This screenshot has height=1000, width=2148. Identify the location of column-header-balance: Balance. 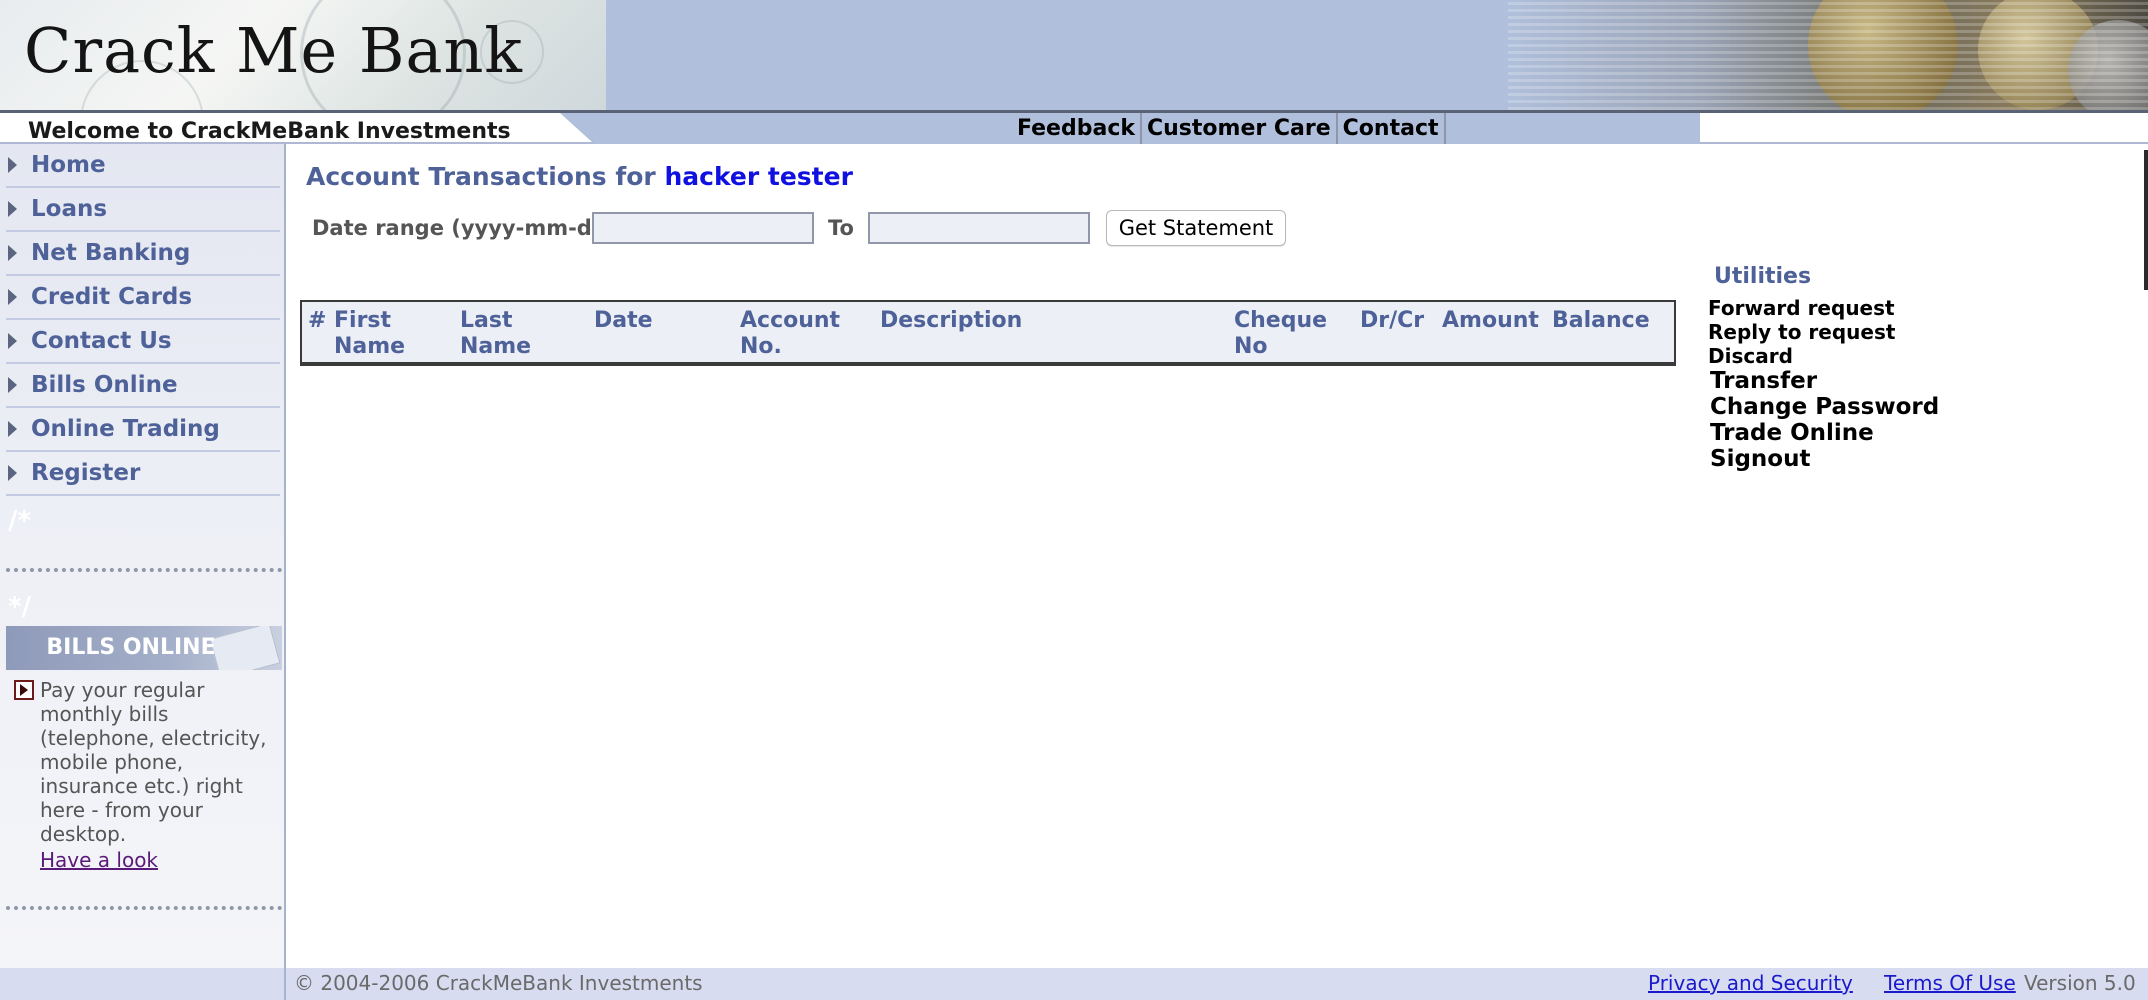
(1601, 320).